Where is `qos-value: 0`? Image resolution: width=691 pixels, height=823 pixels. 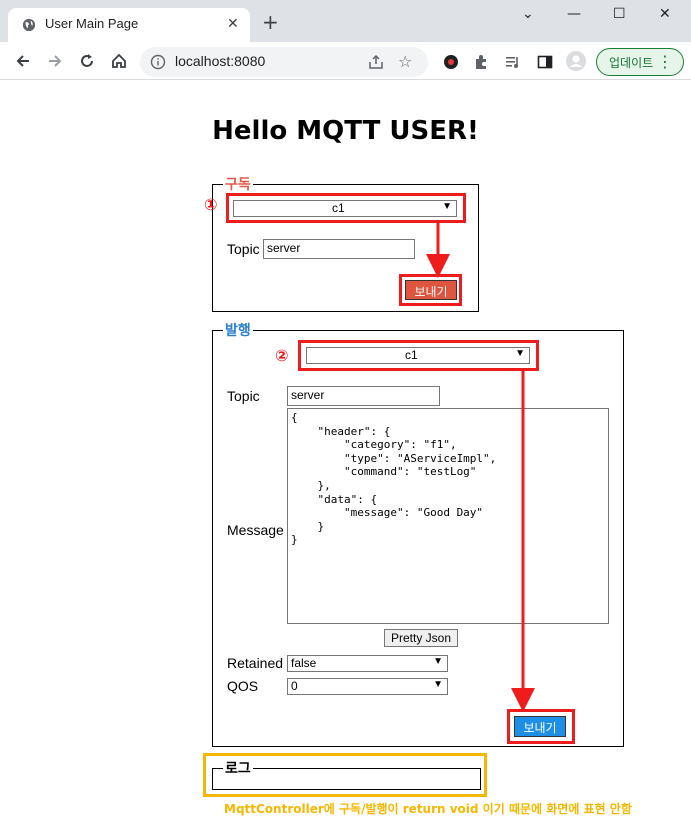
qos-value: 0 is located at coordinates (294, 686).